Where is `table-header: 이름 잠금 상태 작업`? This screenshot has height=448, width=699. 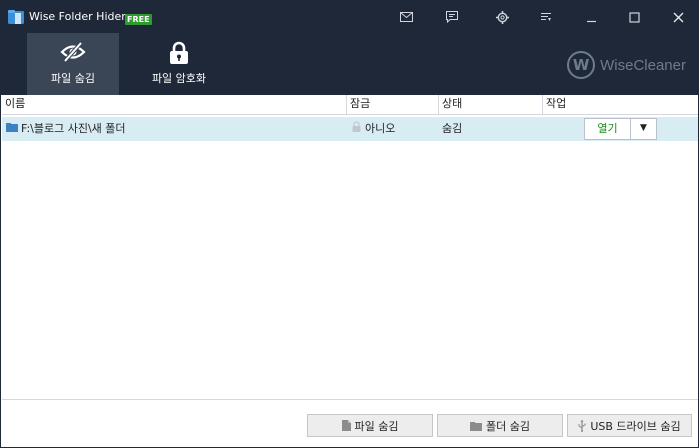
table-header: 이름 잠금 상태 작업 is located at coordinates (350, 105).